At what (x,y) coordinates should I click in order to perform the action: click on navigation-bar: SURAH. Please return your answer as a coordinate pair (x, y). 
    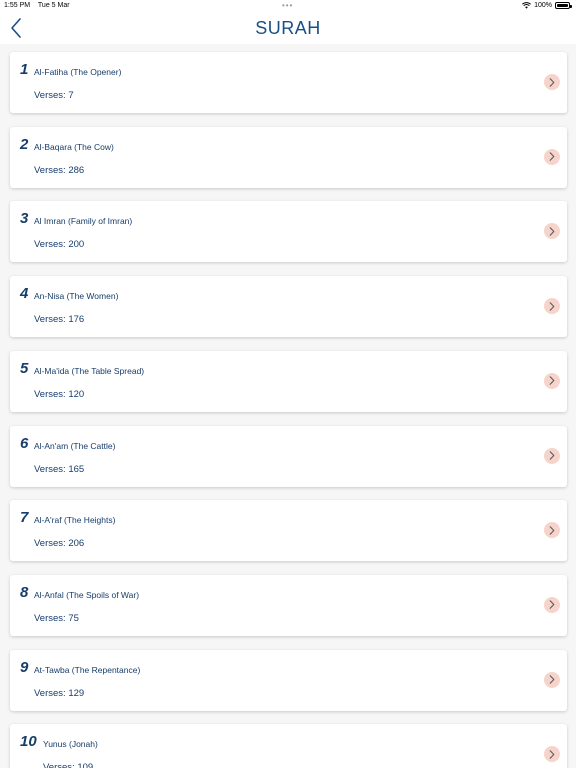
    Looking at the image, I should click on (288, 28).